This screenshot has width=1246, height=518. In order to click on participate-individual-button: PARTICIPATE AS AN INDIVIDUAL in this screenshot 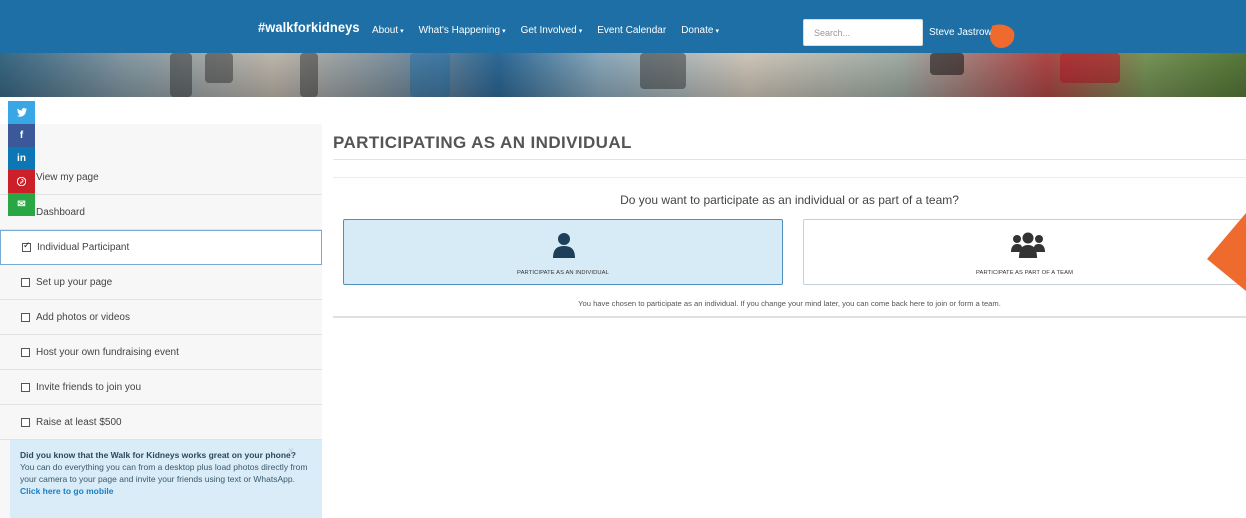, I will do `click(563, 252)`.